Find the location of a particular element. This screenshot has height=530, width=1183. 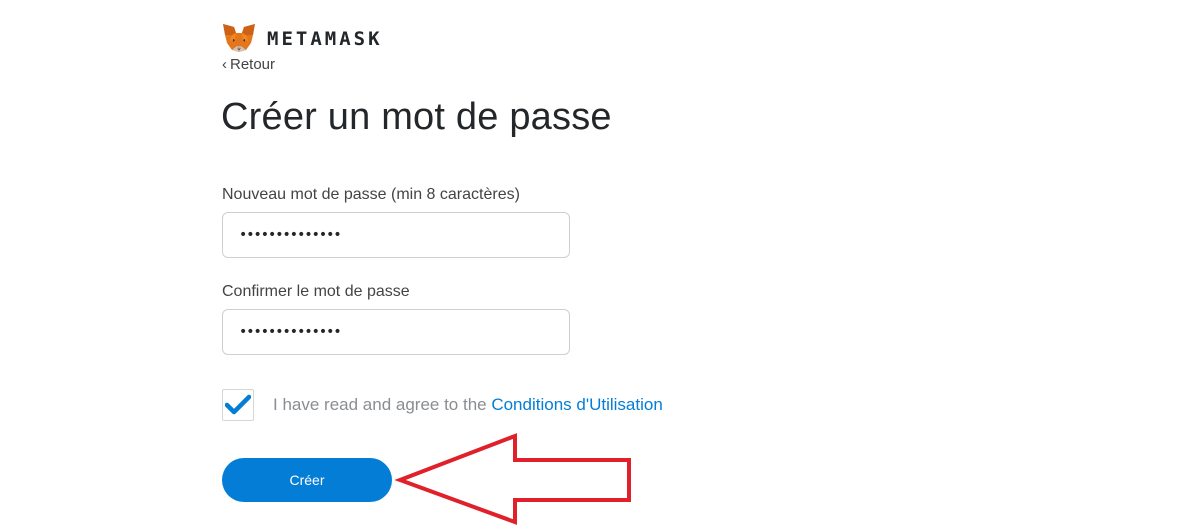

chevron-left-icon: ‹ is located at coordinates (224, 64).